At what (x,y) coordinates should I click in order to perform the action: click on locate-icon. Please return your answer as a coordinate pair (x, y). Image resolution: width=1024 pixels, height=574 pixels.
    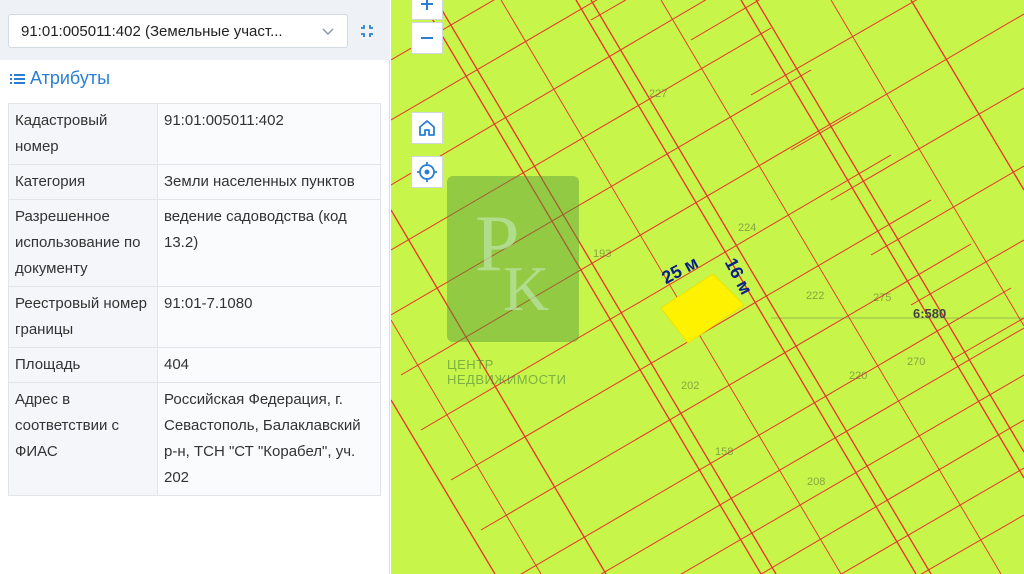
    Looking at the image, I should click on (427, 172).